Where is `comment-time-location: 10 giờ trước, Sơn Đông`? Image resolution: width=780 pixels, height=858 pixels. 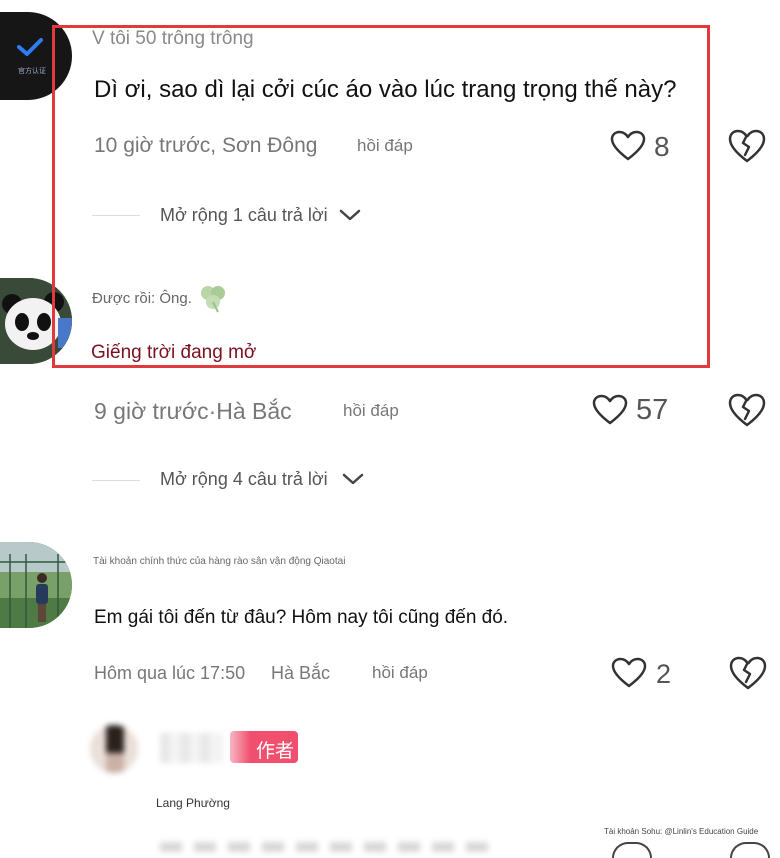 comment-time-location: 10 giờ trước, Sơn Đông is located at coordinates (206, 145).